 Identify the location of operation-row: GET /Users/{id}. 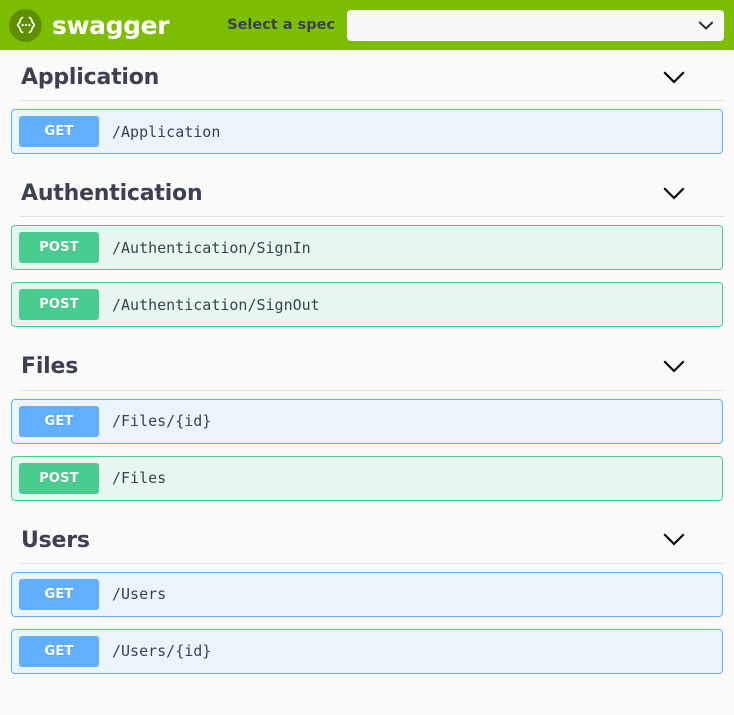
(367, 651).